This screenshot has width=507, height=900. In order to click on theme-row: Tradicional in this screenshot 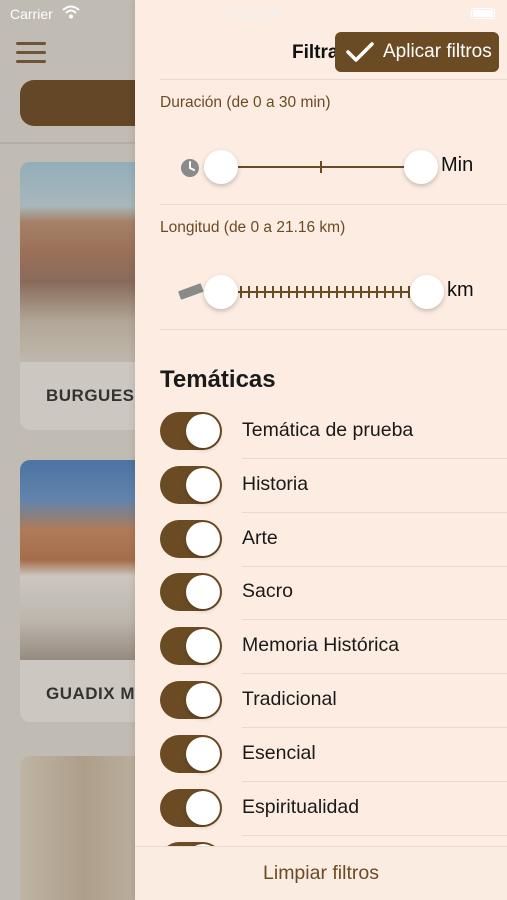, I will do `click(333, 701)`.